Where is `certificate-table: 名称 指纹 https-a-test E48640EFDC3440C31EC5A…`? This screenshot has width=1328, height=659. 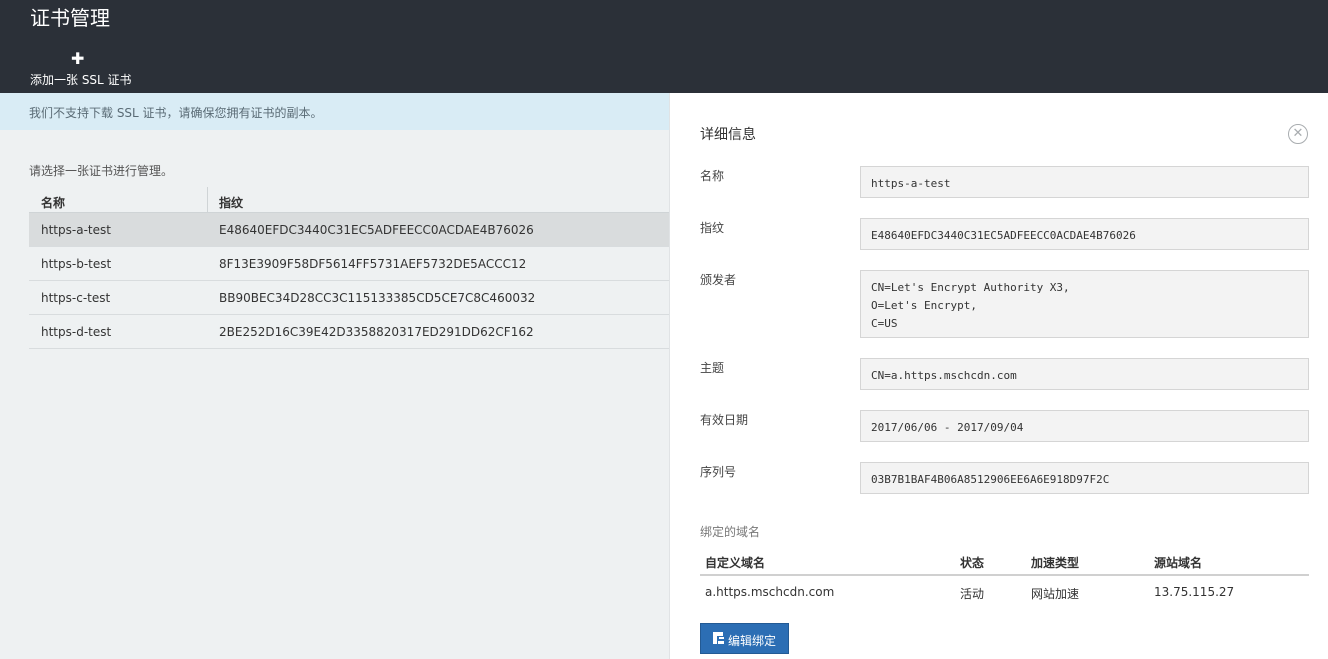
certificate-table: 名称 指纹 https-a-test E48640EFDC3440C31EC5A… is located at coordinates (349, 268).